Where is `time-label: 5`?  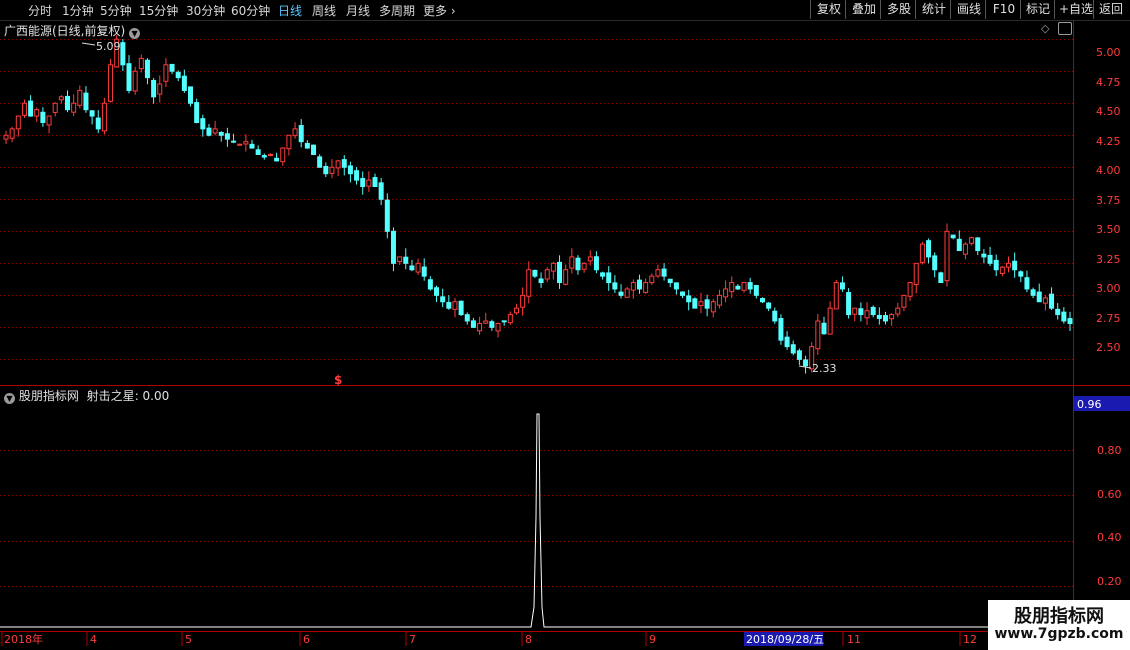
time-label: 5 is located at coordinates (188, 639).